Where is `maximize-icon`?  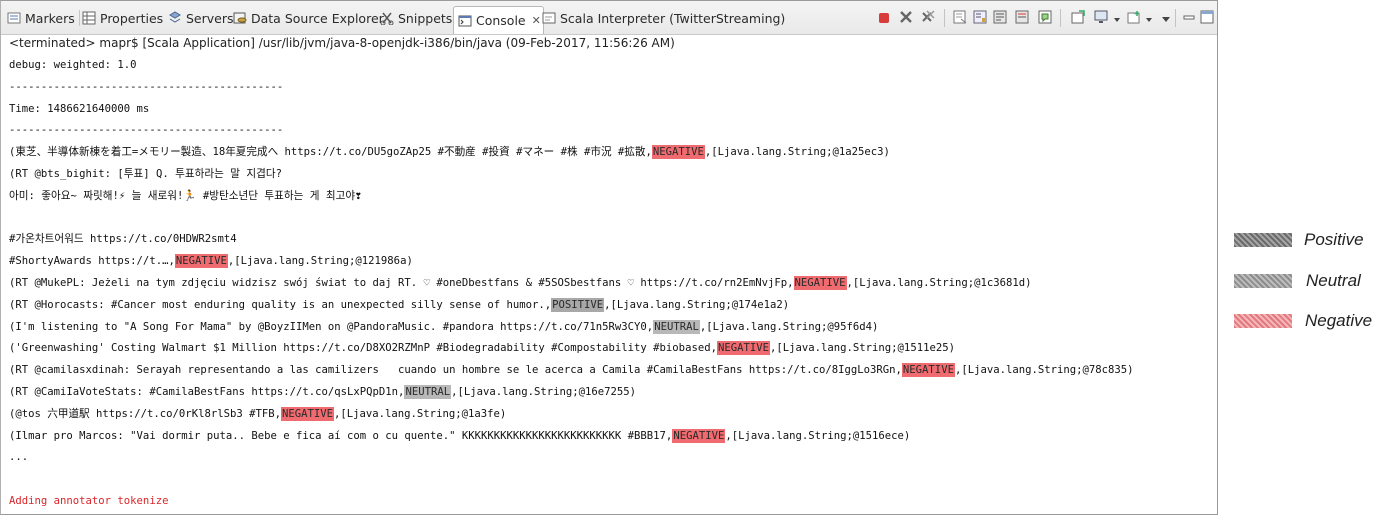
maximize-icon is located at coordinates (1207, 18).